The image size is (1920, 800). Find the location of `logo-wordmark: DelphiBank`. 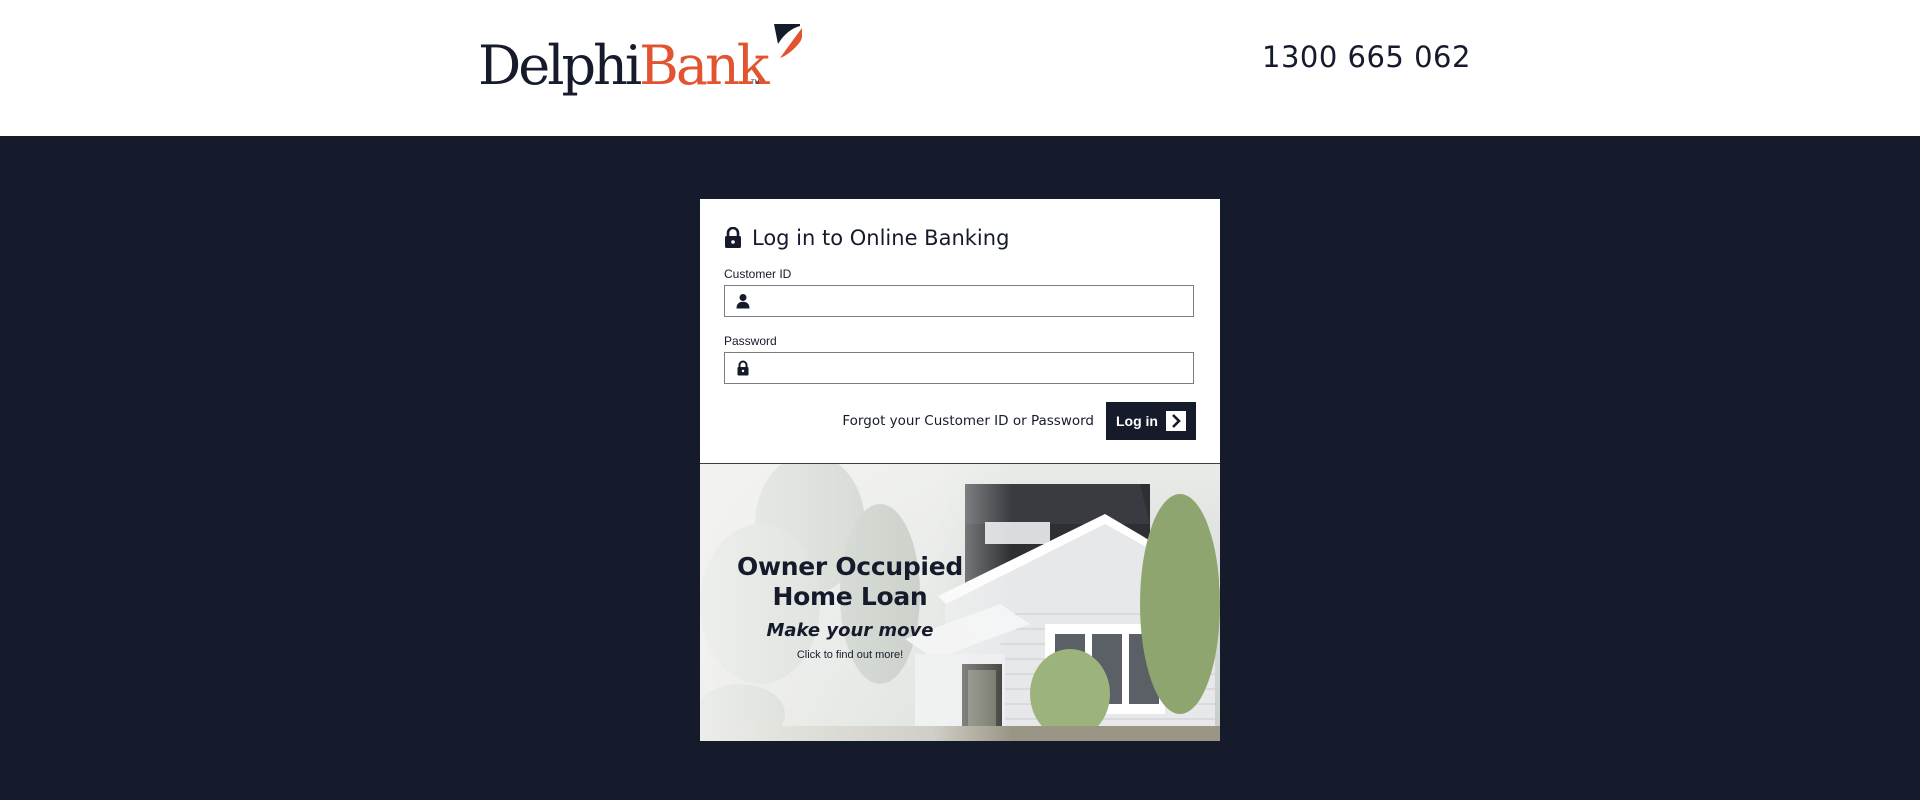

logo-wordmark: DelphiBank is located at coordinates (624, 65).